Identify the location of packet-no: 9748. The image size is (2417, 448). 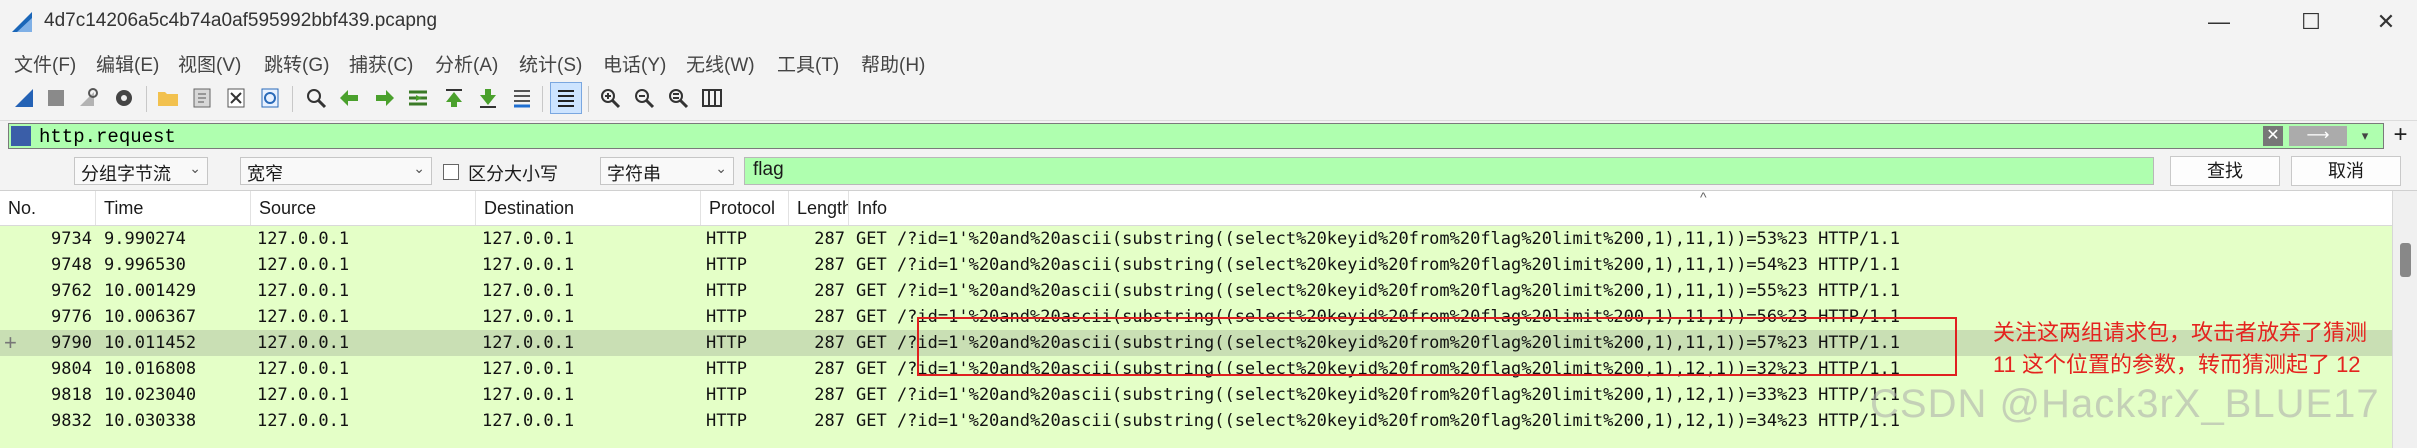
(71, 265).